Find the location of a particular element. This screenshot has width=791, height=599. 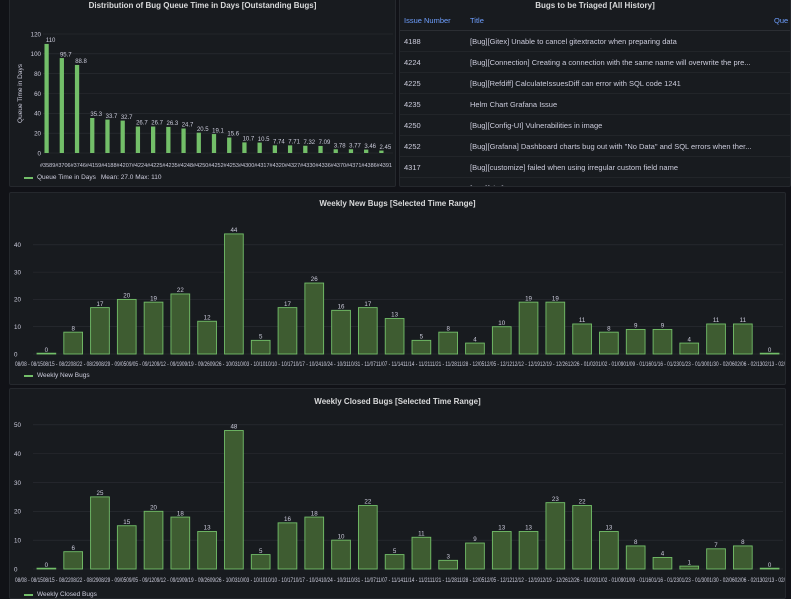

data-label: 3.77 is located at coordinates (355, 146).